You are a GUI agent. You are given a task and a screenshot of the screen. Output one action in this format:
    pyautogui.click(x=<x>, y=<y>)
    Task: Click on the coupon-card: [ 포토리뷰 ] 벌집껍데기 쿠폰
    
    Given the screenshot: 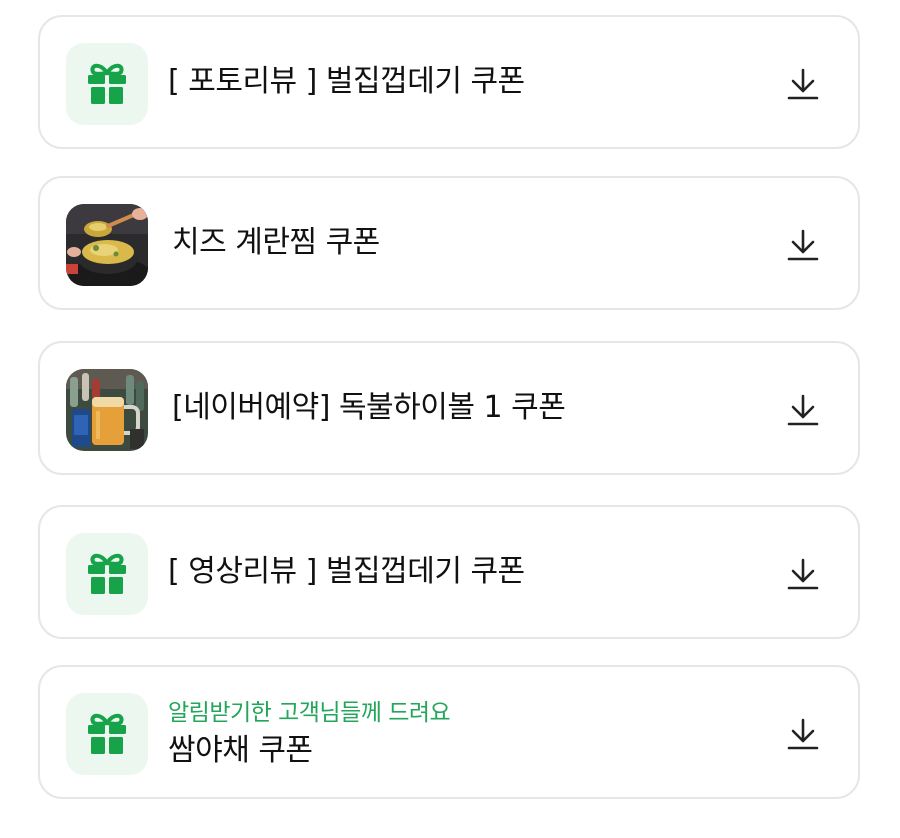 What is the action you would take?
    pyautogui.click(x=449, y=82)
    